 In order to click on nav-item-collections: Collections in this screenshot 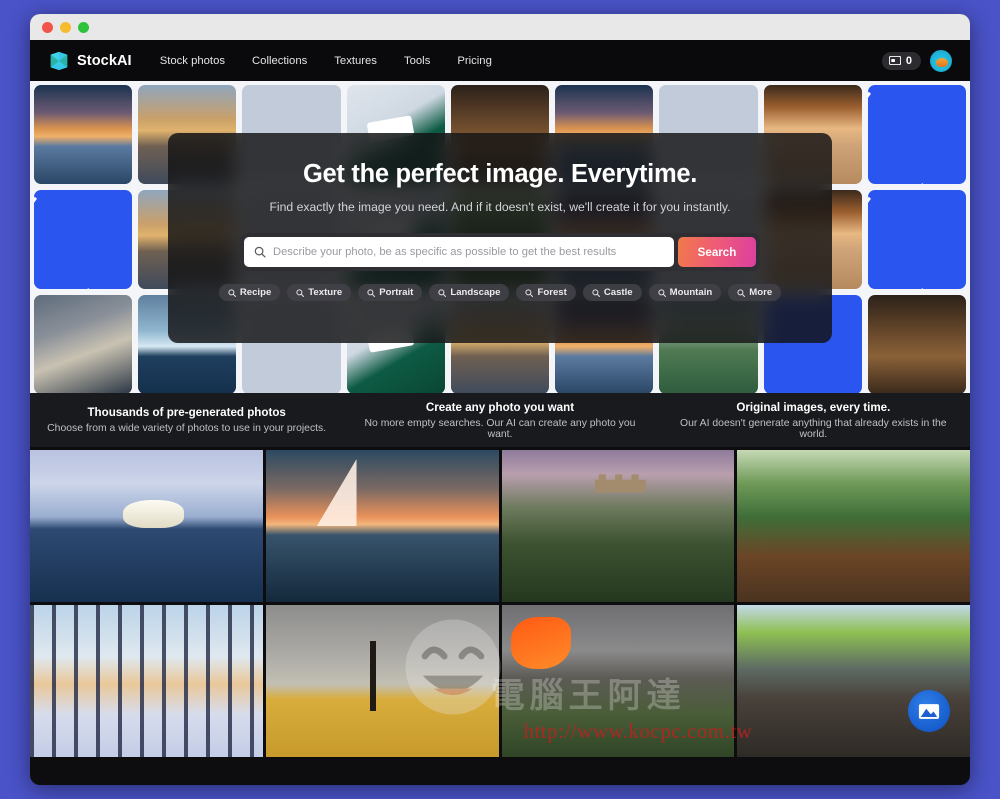, I will do `click(279, 61)`.